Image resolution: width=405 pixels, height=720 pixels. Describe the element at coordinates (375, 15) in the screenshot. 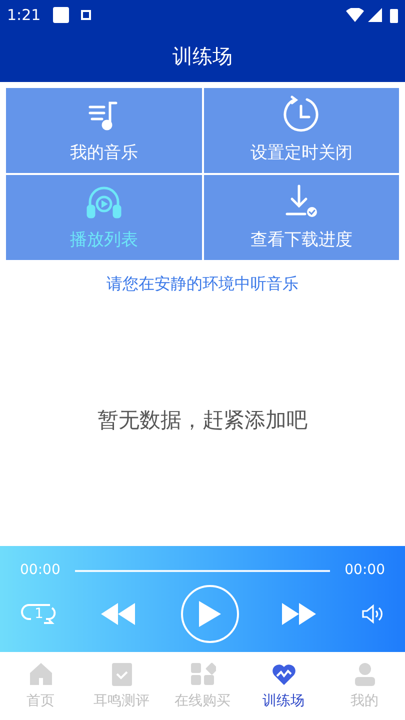

I see `signal-icon` at that location.